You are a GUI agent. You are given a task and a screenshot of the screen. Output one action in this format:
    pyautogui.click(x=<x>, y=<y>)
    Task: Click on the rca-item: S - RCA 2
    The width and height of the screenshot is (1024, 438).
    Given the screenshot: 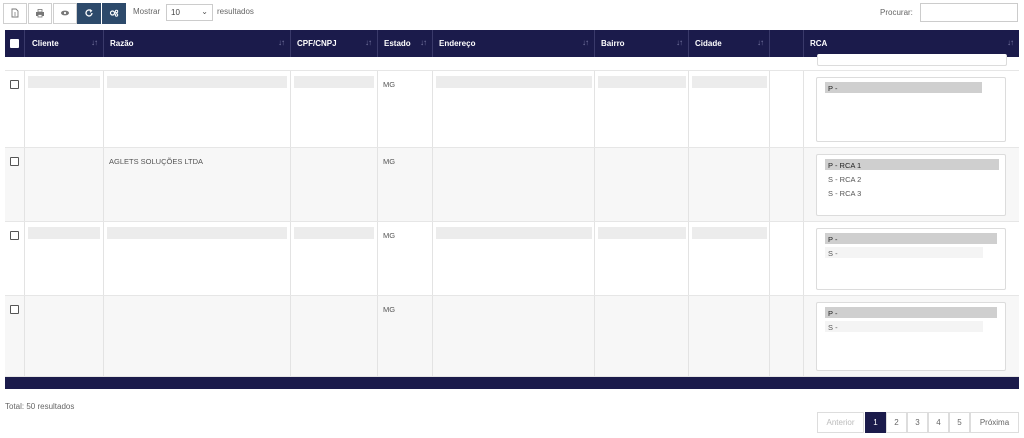 What is the action you would take?
    pyautogui.click(x=904, y=178)
    